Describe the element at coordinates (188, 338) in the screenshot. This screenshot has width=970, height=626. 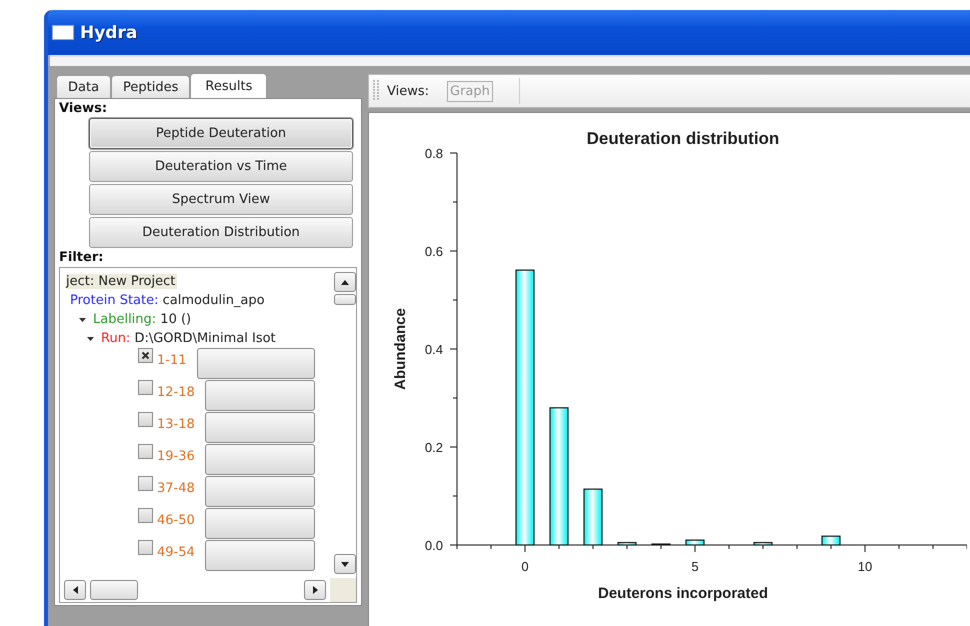
I see `tree-item: Run: D:\GORD\Minimal Isot` at that location.